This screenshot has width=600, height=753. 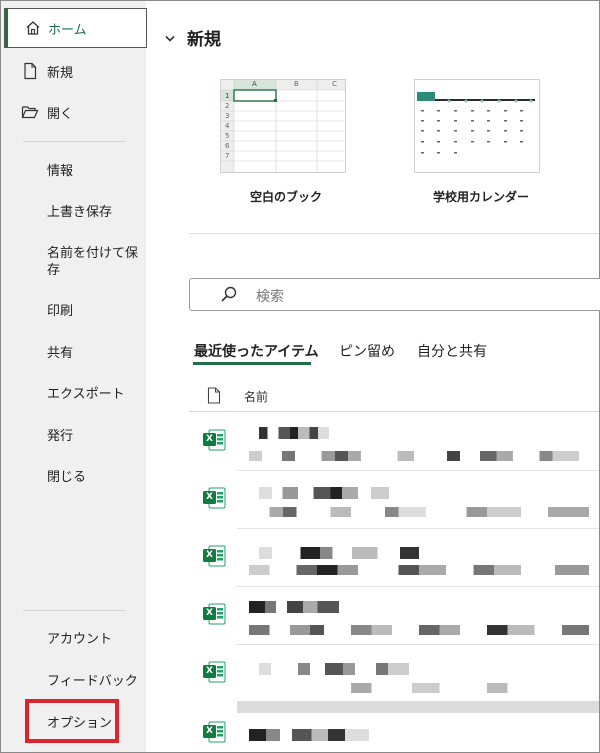 I want to click on row-header: 2, so click(x=227, y=106).